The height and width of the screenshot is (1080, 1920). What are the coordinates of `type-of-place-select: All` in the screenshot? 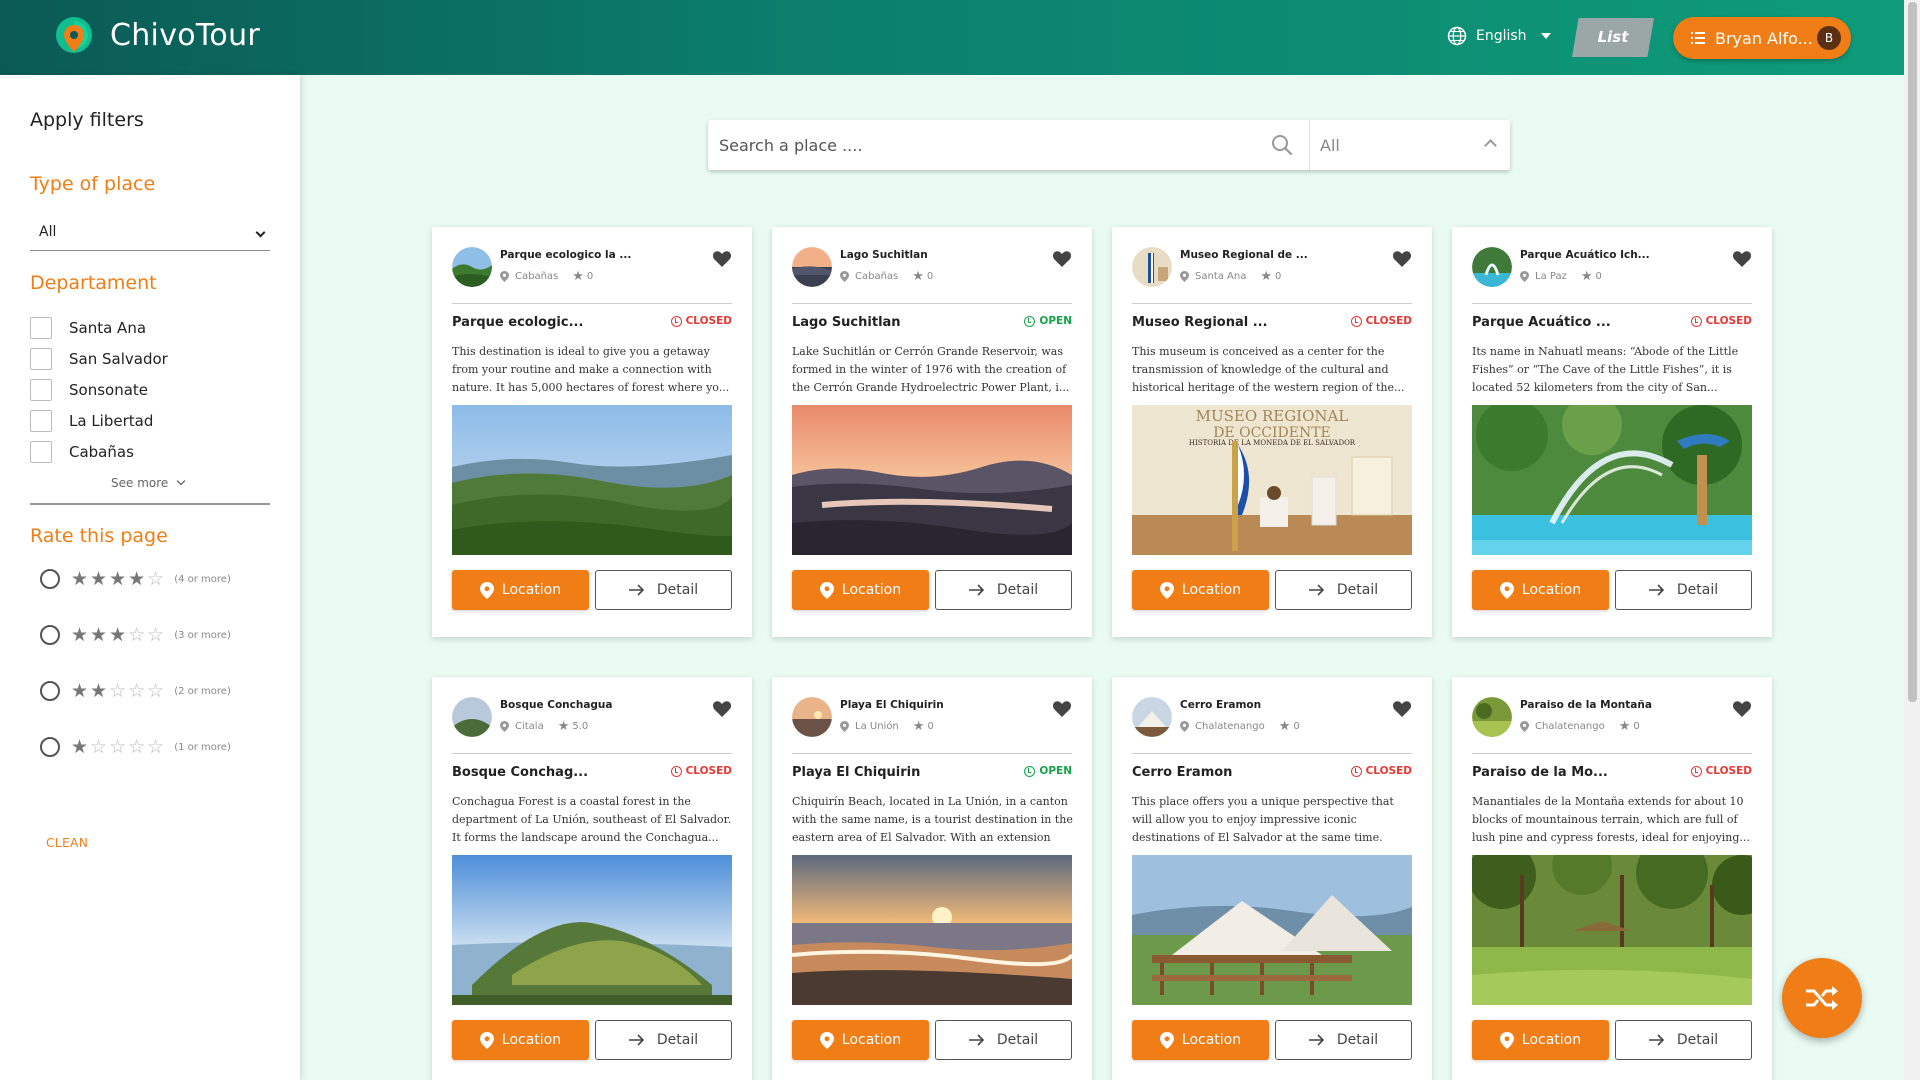 It's located at (150, 234).